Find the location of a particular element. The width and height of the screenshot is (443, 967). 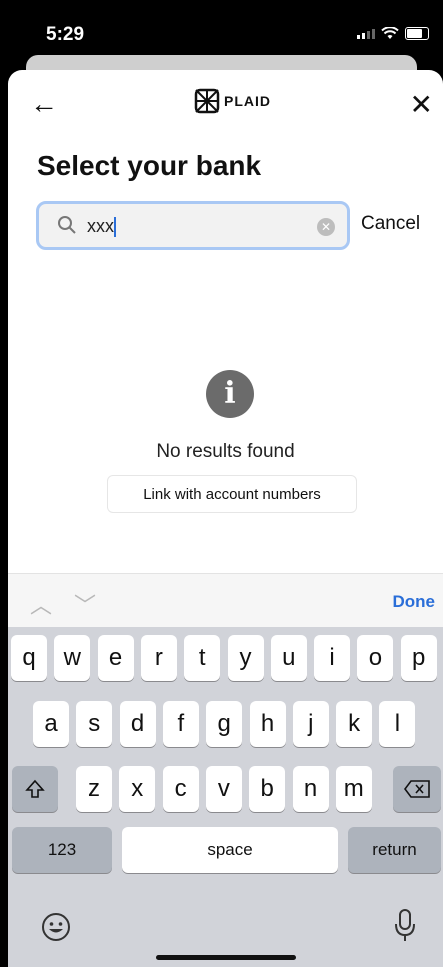

wifi-icon is located at coordinates (390, 33).